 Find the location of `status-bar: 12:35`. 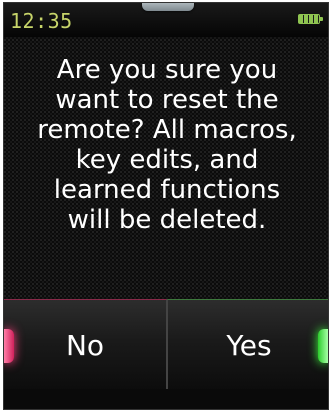

status-bar: 12:35 is located at coordinates (166, 20).